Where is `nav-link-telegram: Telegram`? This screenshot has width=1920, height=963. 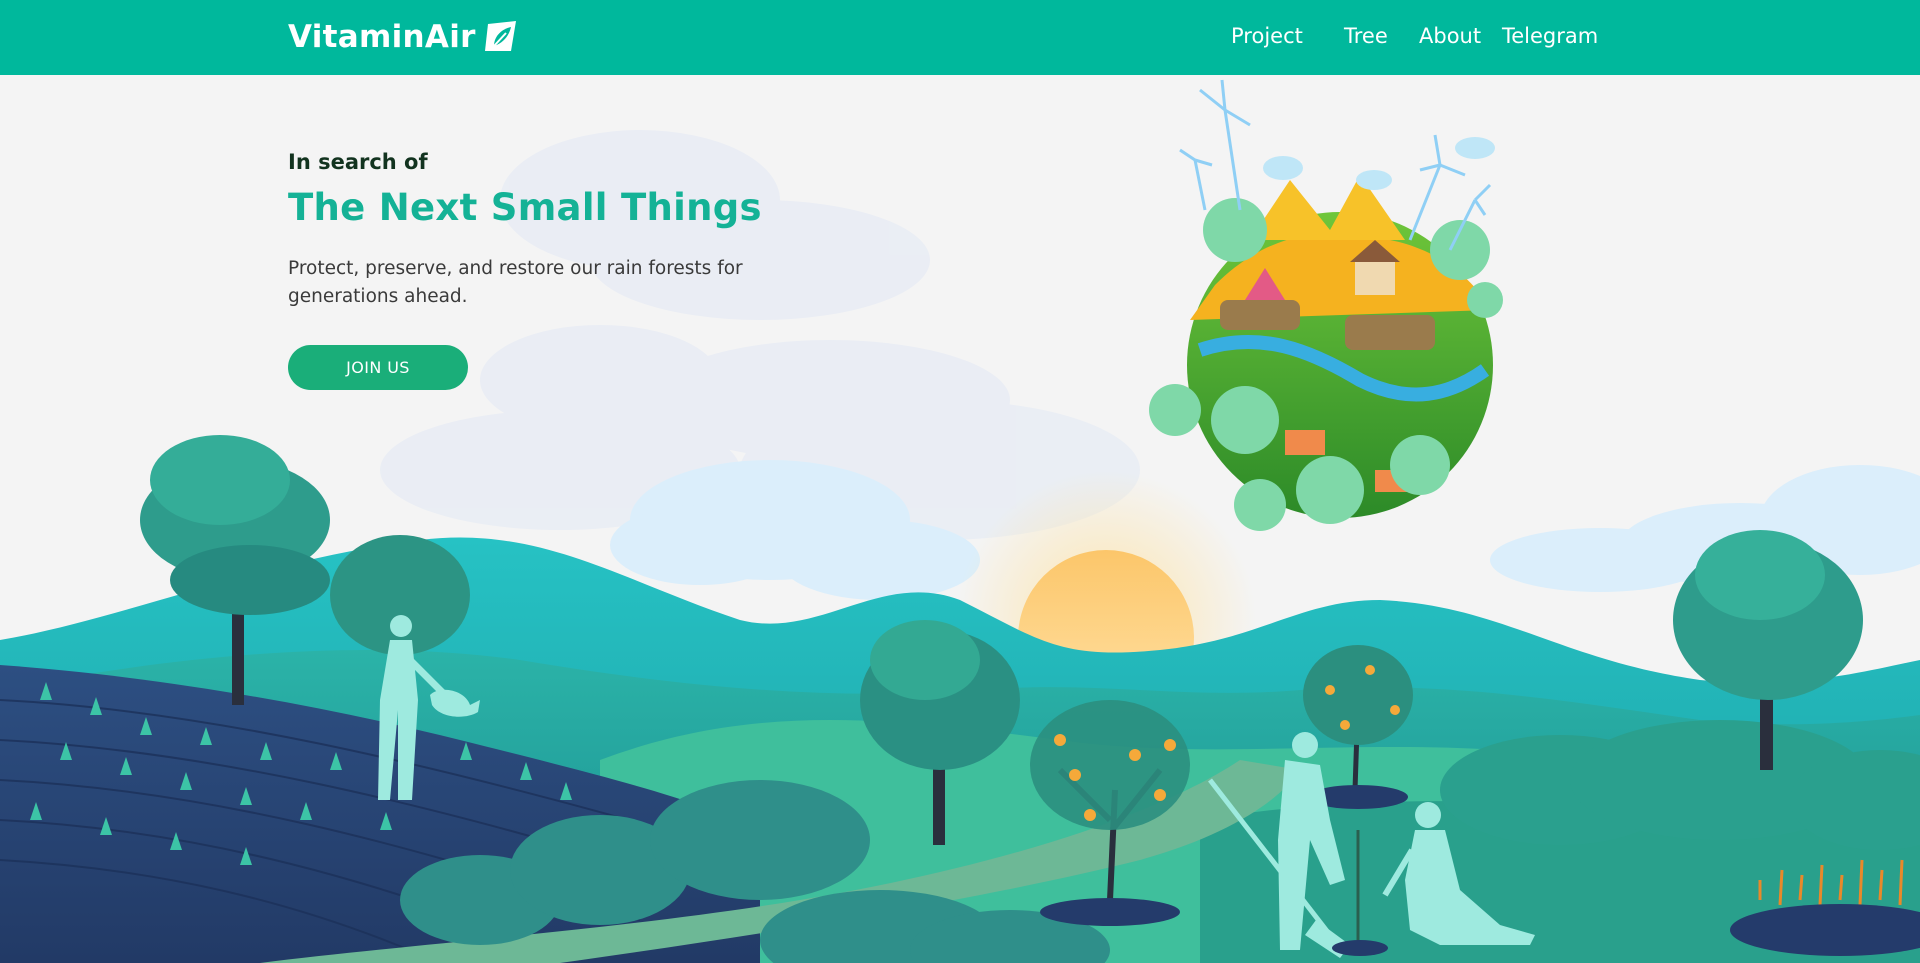 nav-link-telegram: Telegram is located at coordinates (1550, 36).